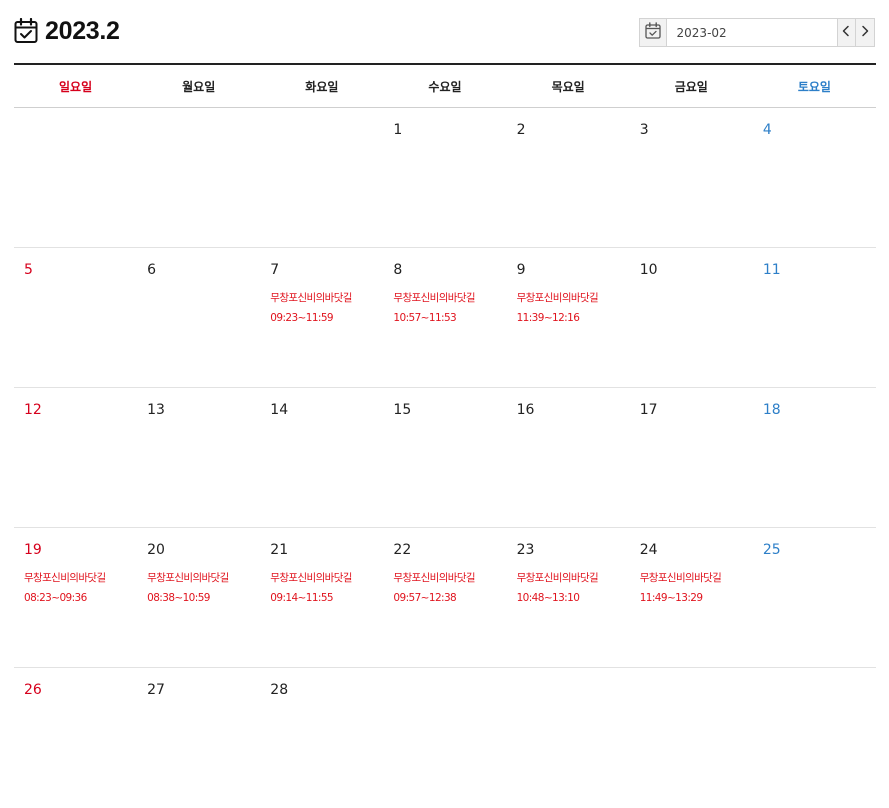 Image resolution: width=889 pixels, height=808 pixels. What do you see at coordinates (444, 177) in the screenshot?
I see `day-cell: 1` at bounding box center [444, 177].